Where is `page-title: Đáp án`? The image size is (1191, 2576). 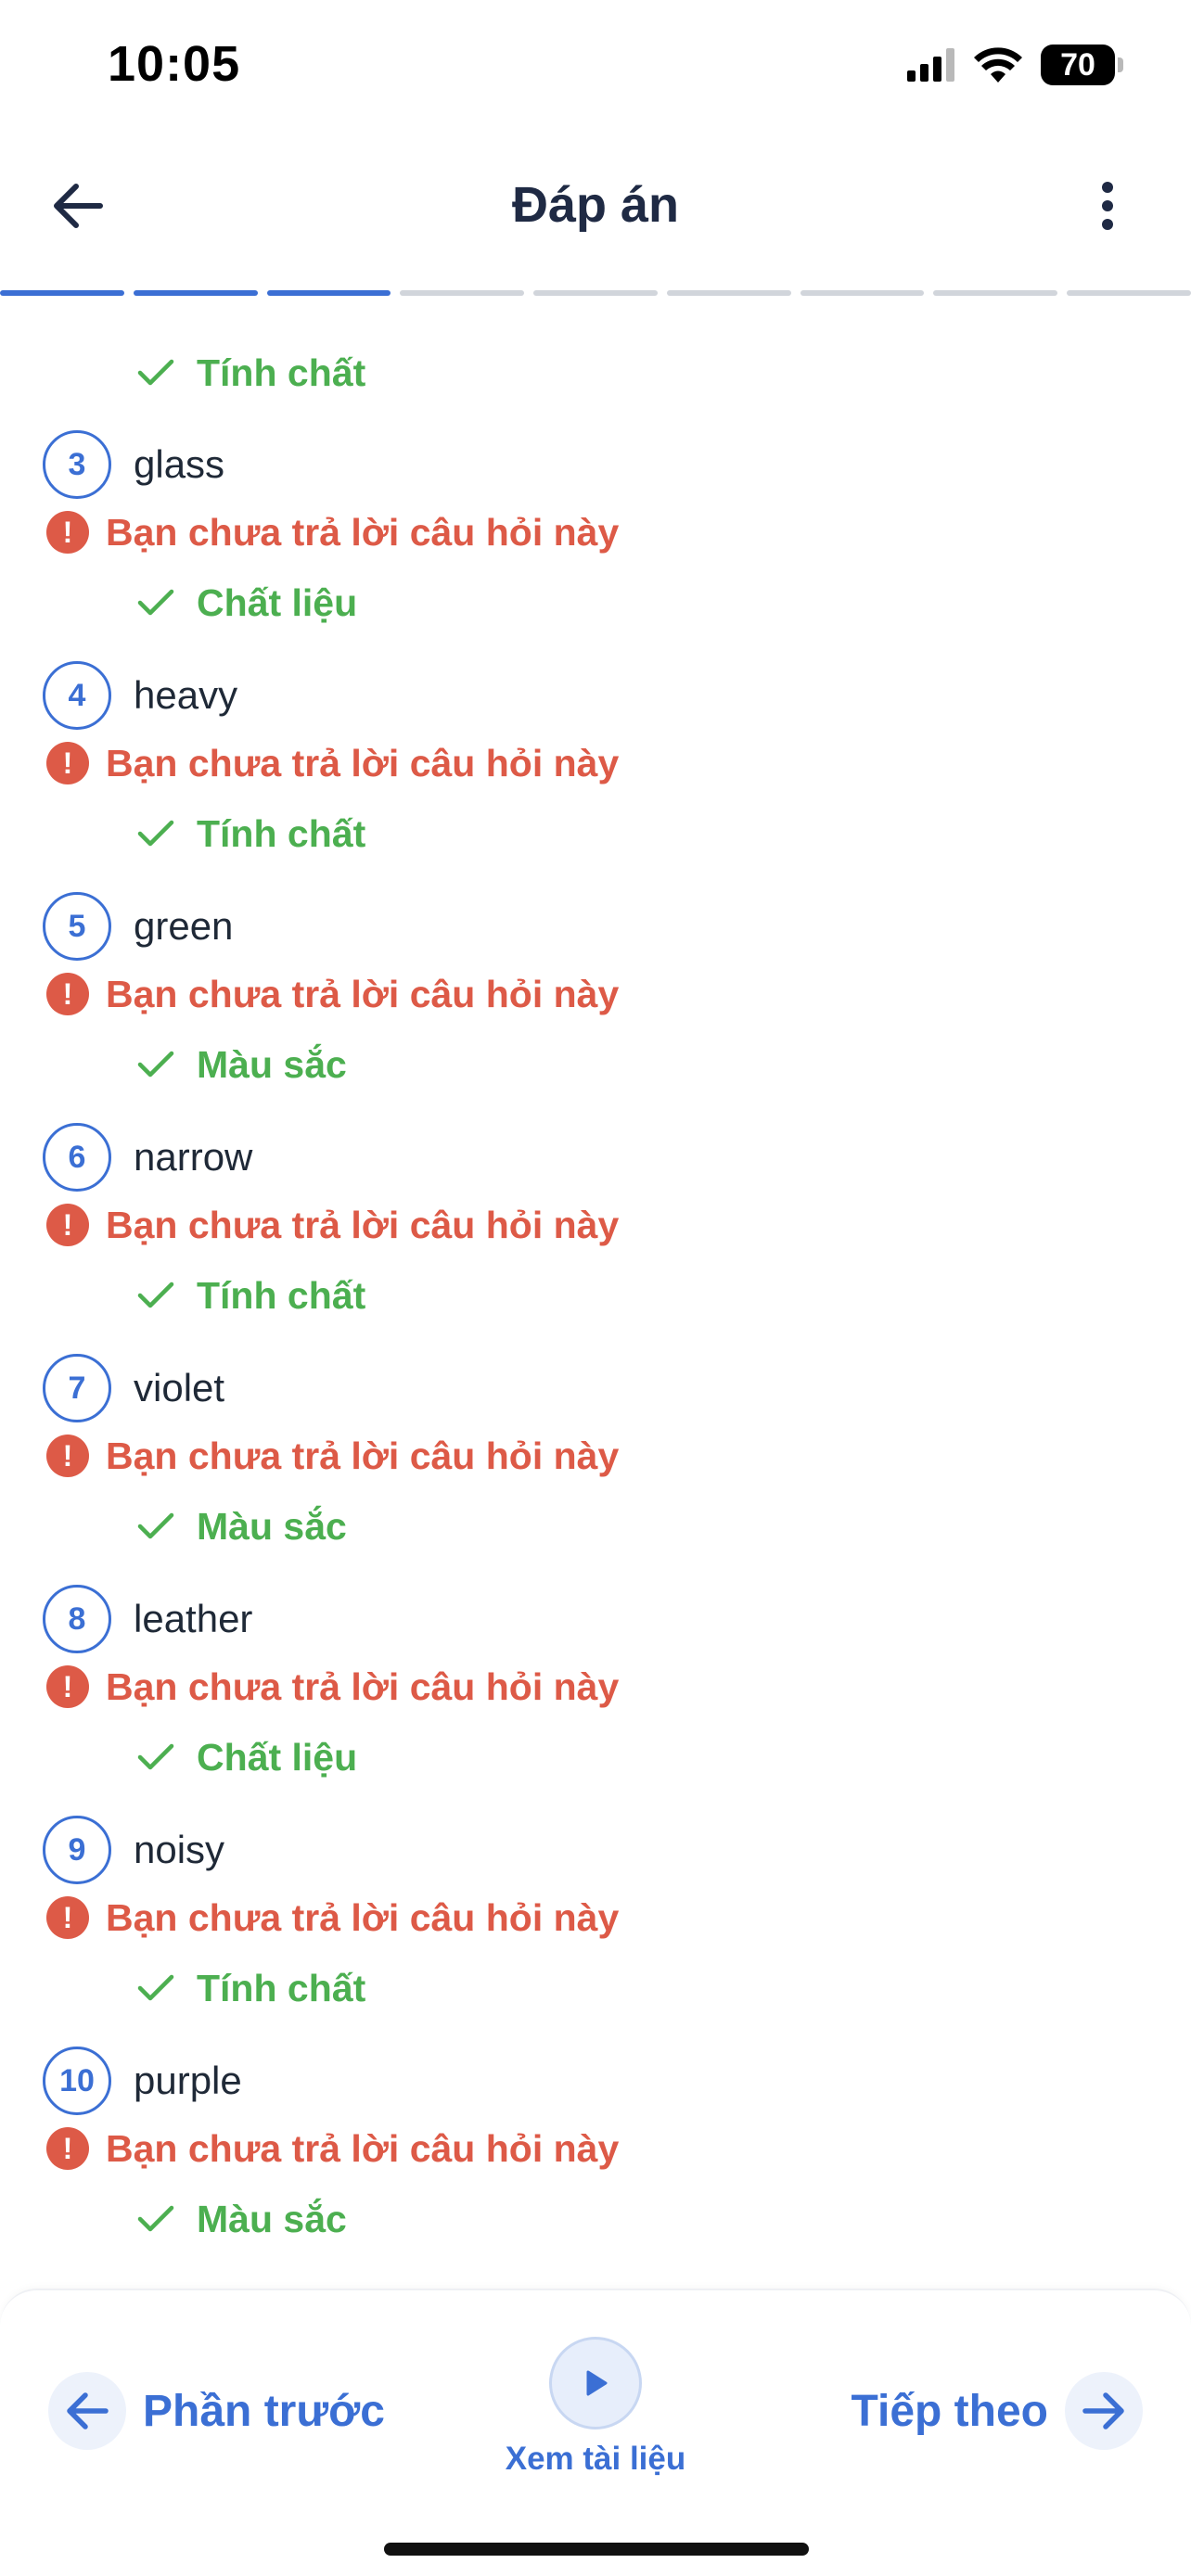
page-title: Đáp án is located at coordinates (595, 205).